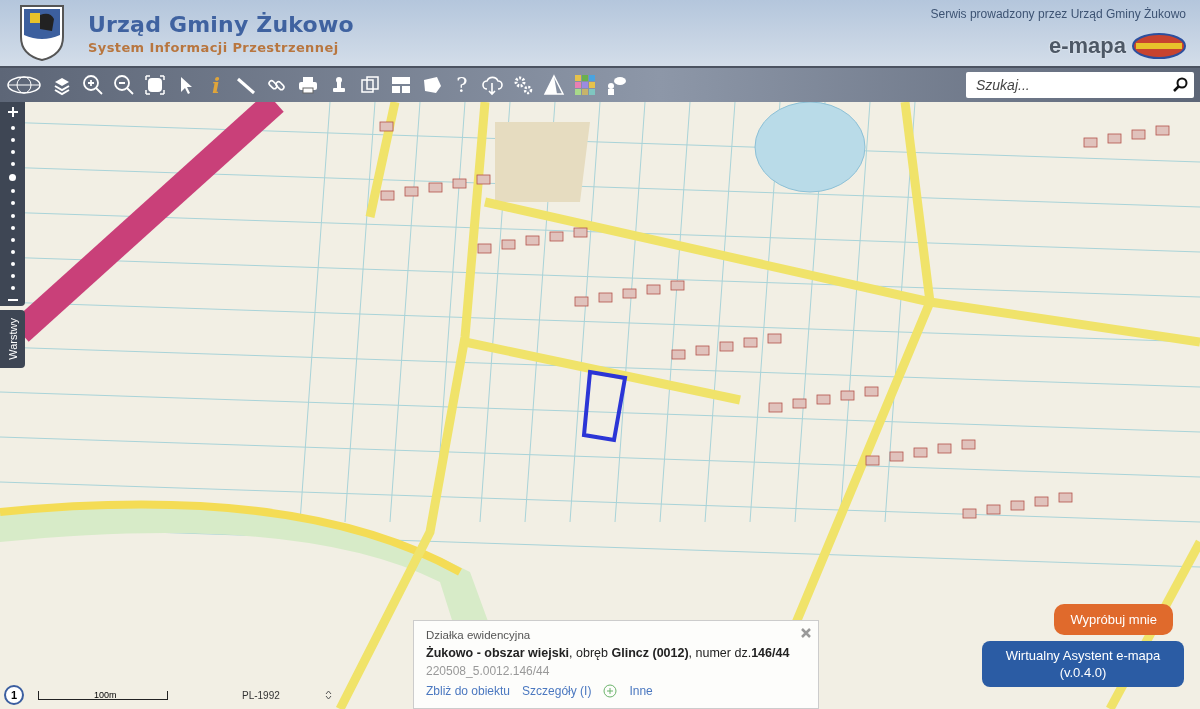  I want to click on brand-name: e-mapa, so click(1087, 46).